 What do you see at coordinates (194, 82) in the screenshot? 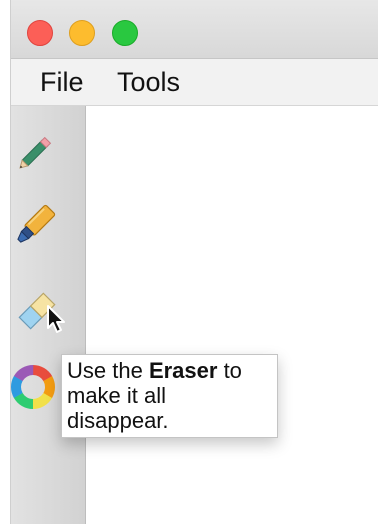
I see `menu-bar: File Tools` at bounding box center [194, 82].